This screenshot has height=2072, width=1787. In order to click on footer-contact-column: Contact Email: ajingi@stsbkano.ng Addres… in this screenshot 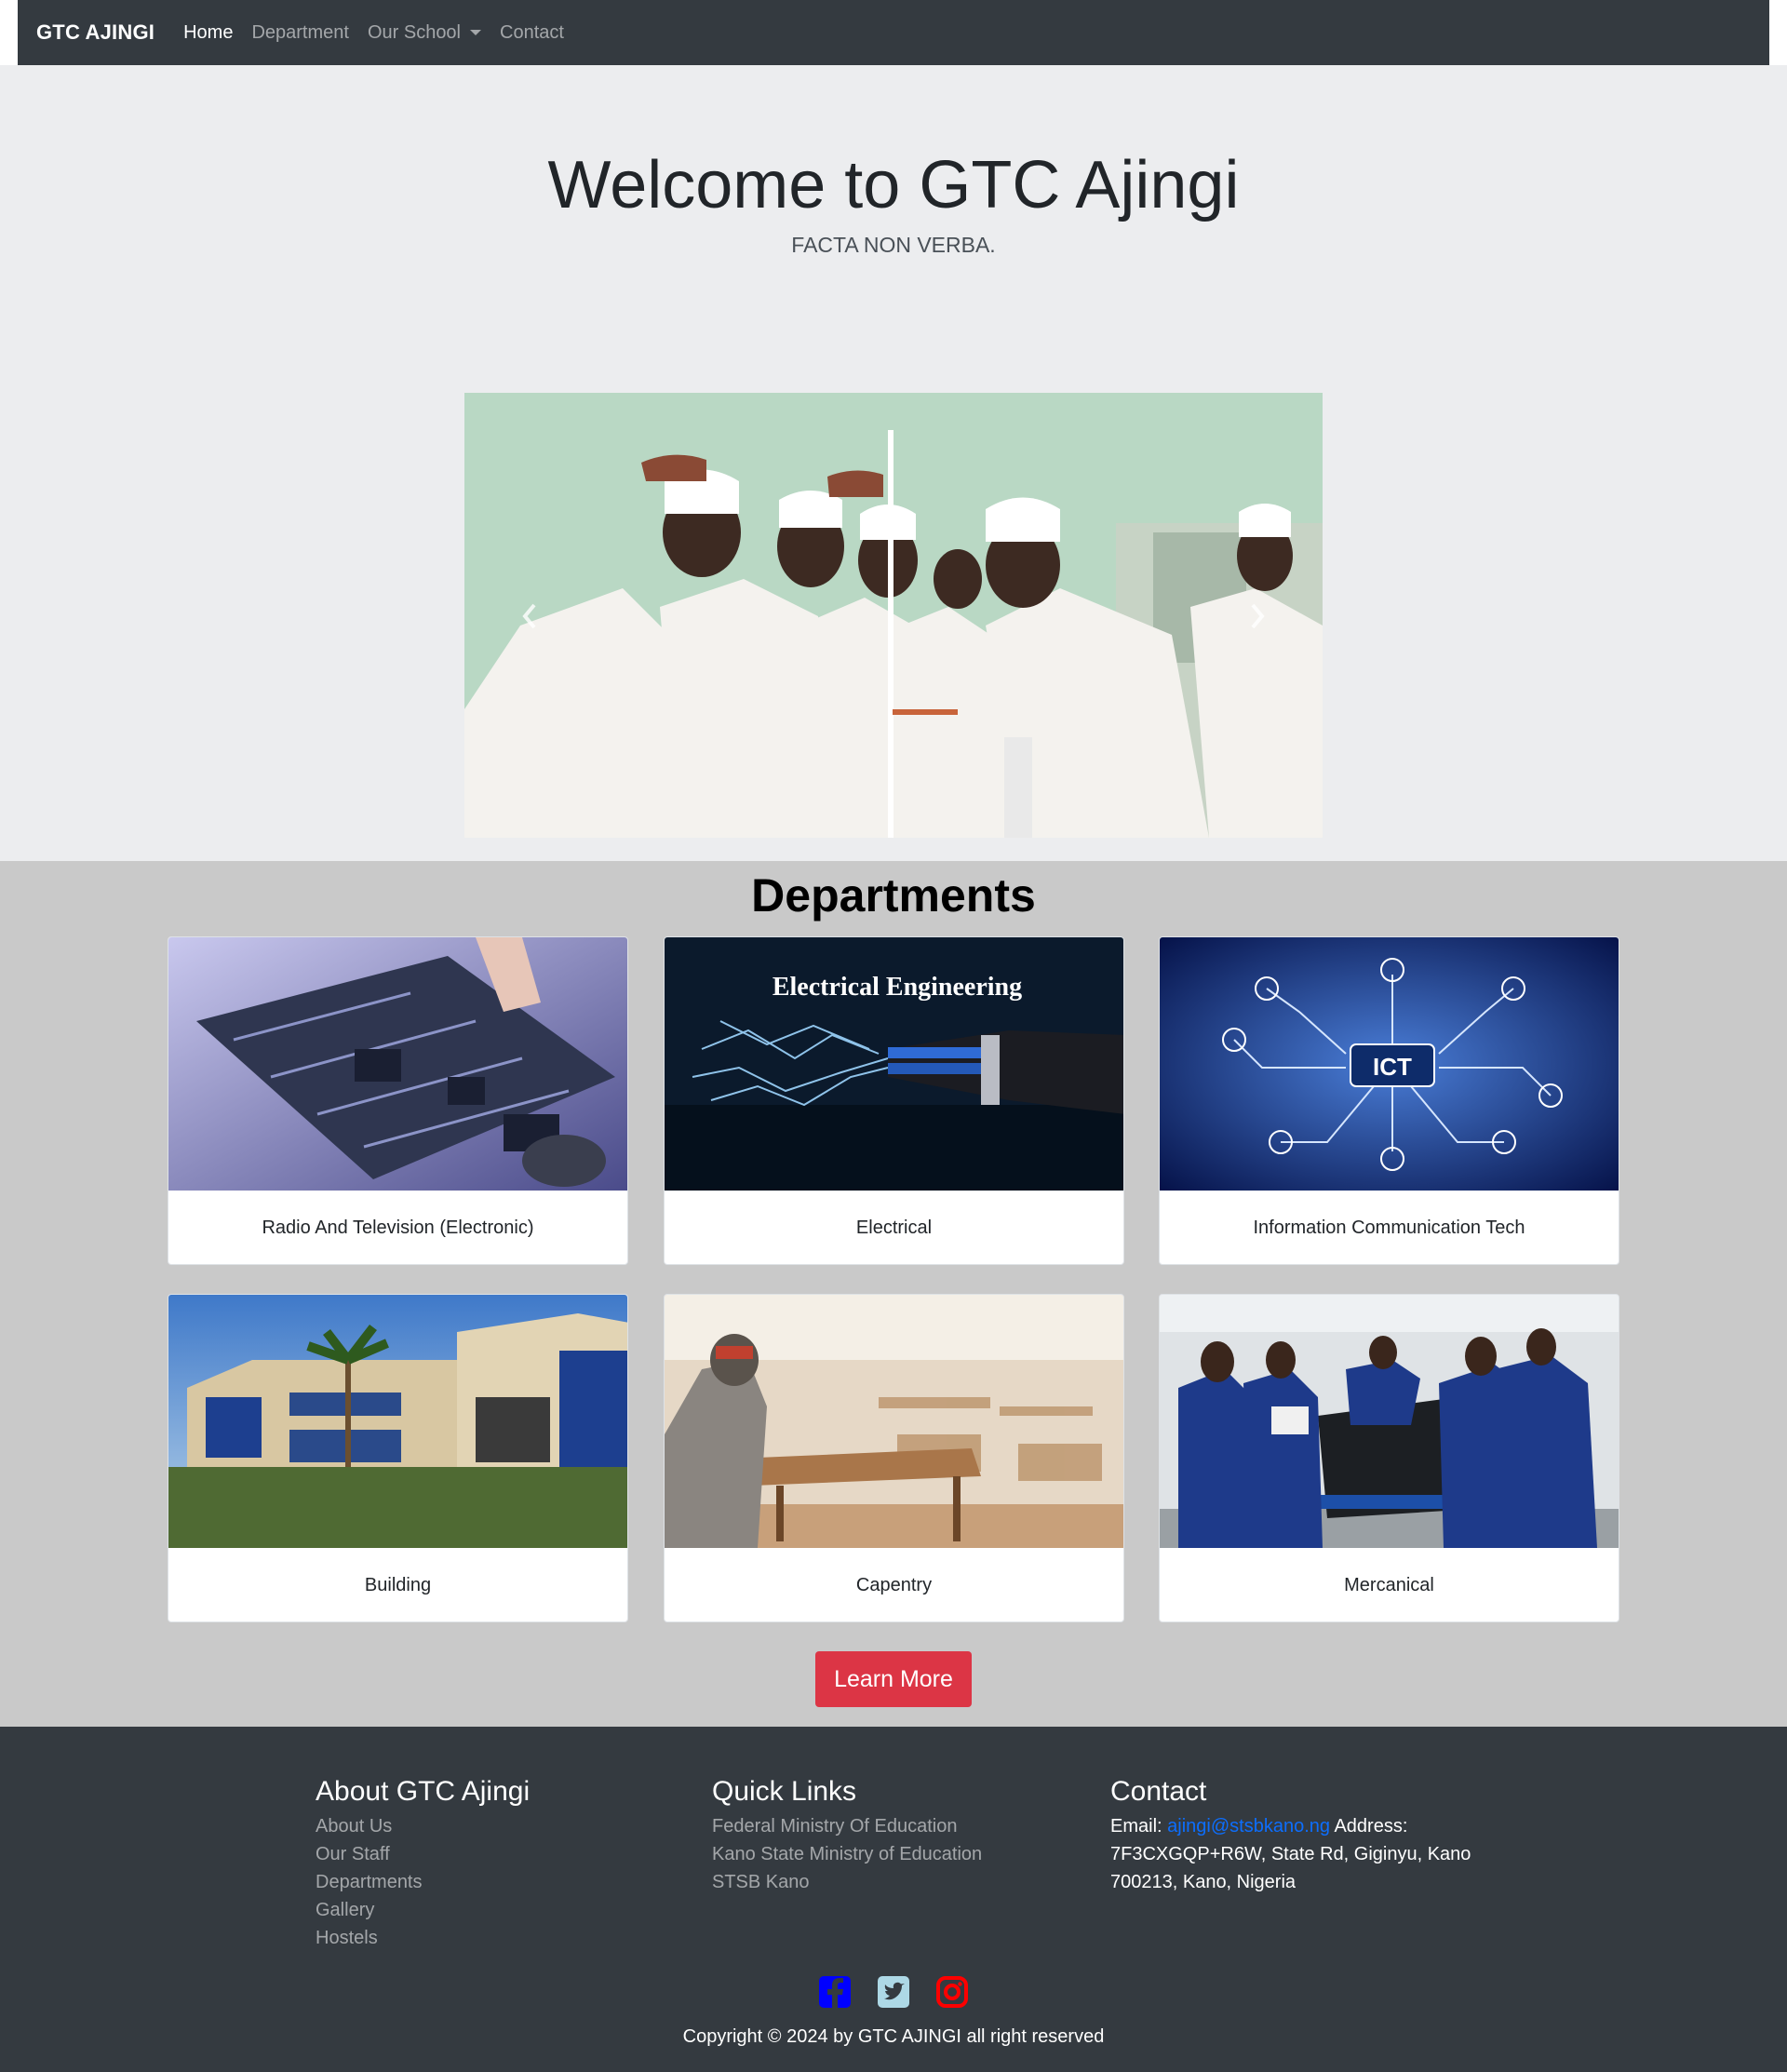, I will do `click(1291, 1835)`.